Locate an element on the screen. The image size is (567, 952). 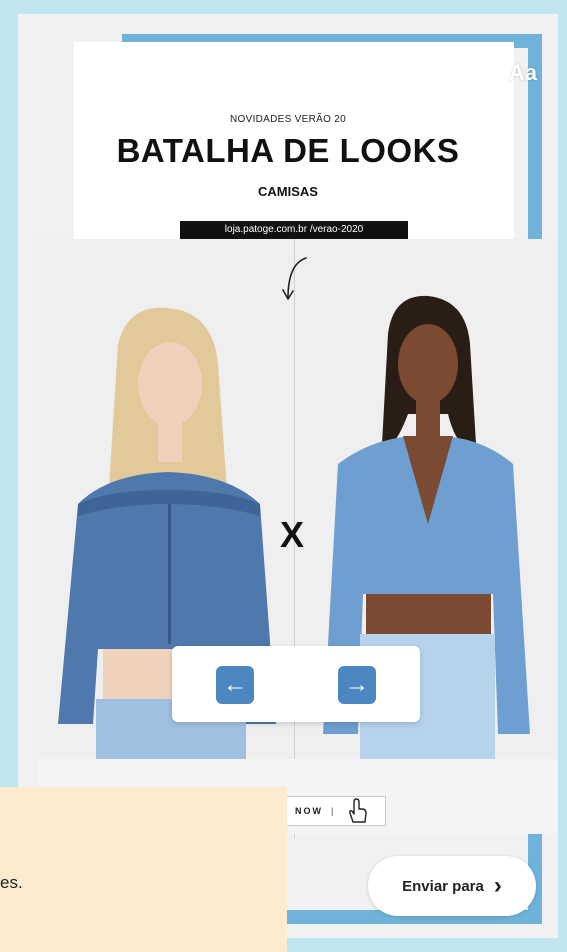
shop-now-button: NOW | is located at coordinates (333, 811).